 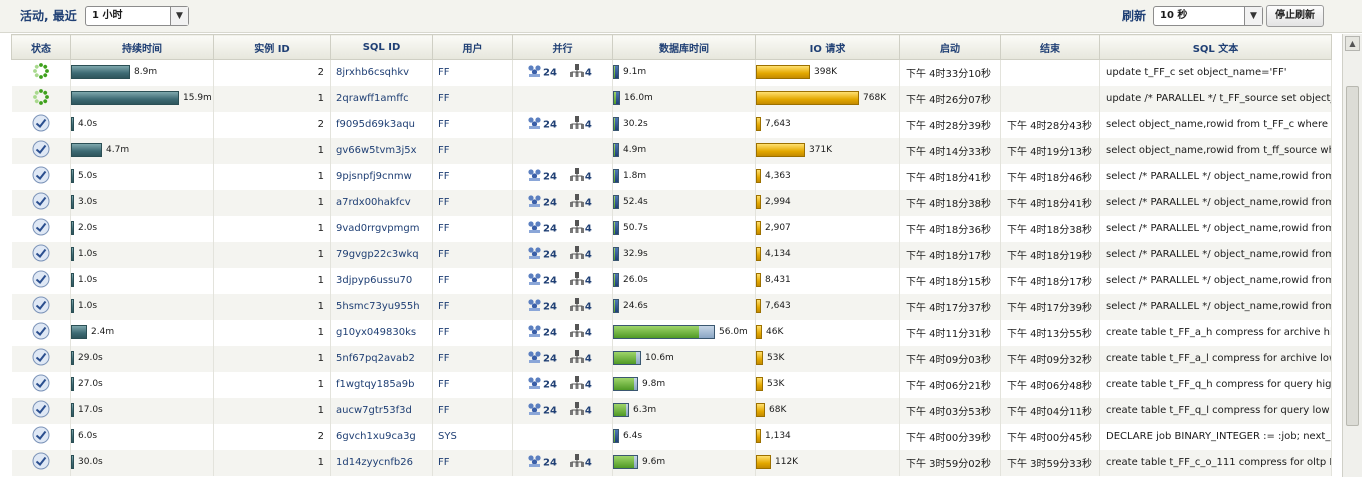 I want to click on sql-id-link: a7rdx00hakfcv, so click(x=381, y=202).